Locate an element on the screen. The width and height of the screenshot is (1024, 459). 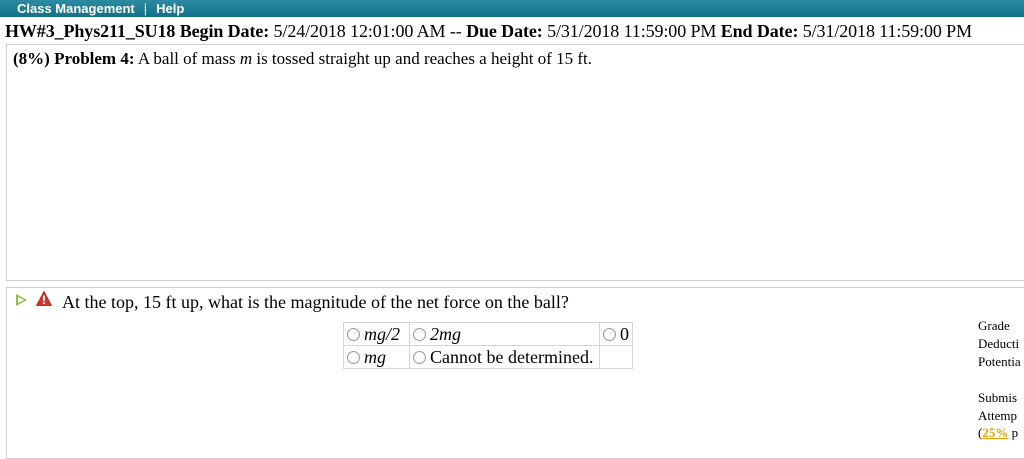
answer-label: 2mg is located at coordinates (445, 333).